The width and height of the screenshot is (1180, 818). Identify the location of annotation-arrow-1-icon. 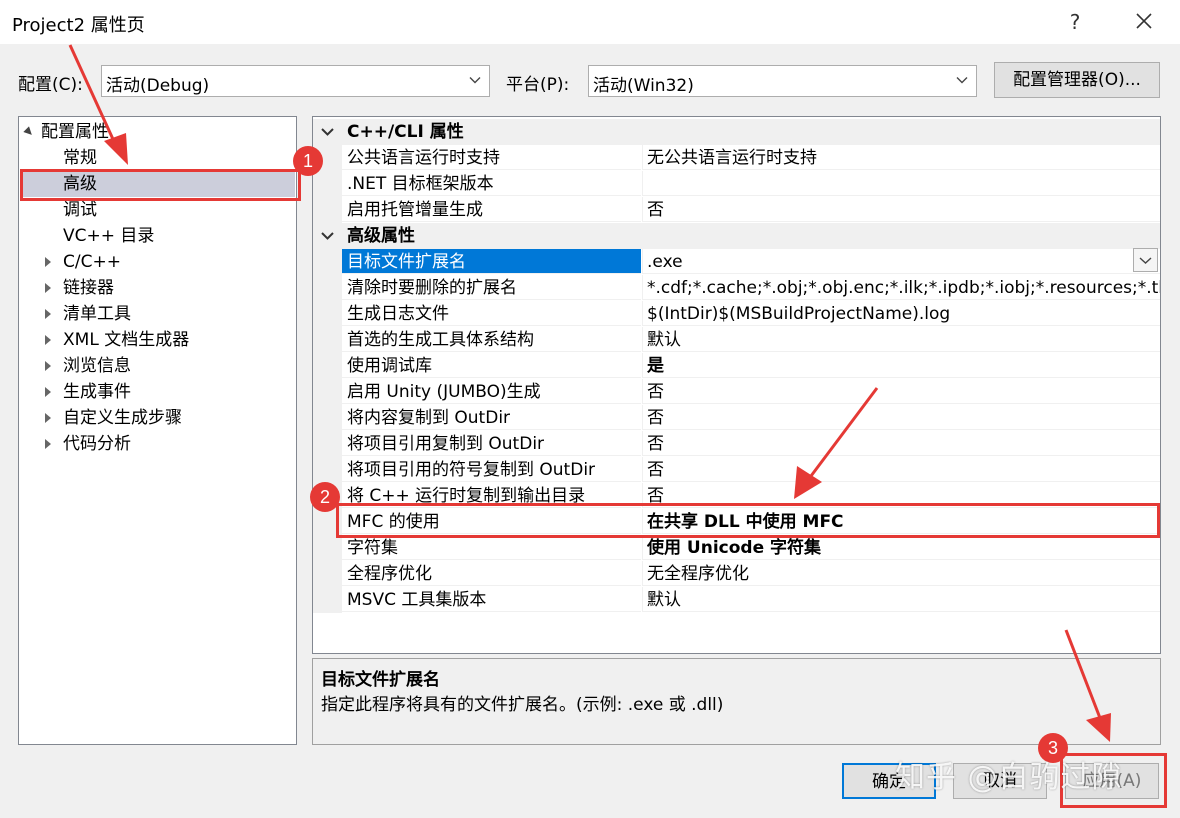
(98, 104).